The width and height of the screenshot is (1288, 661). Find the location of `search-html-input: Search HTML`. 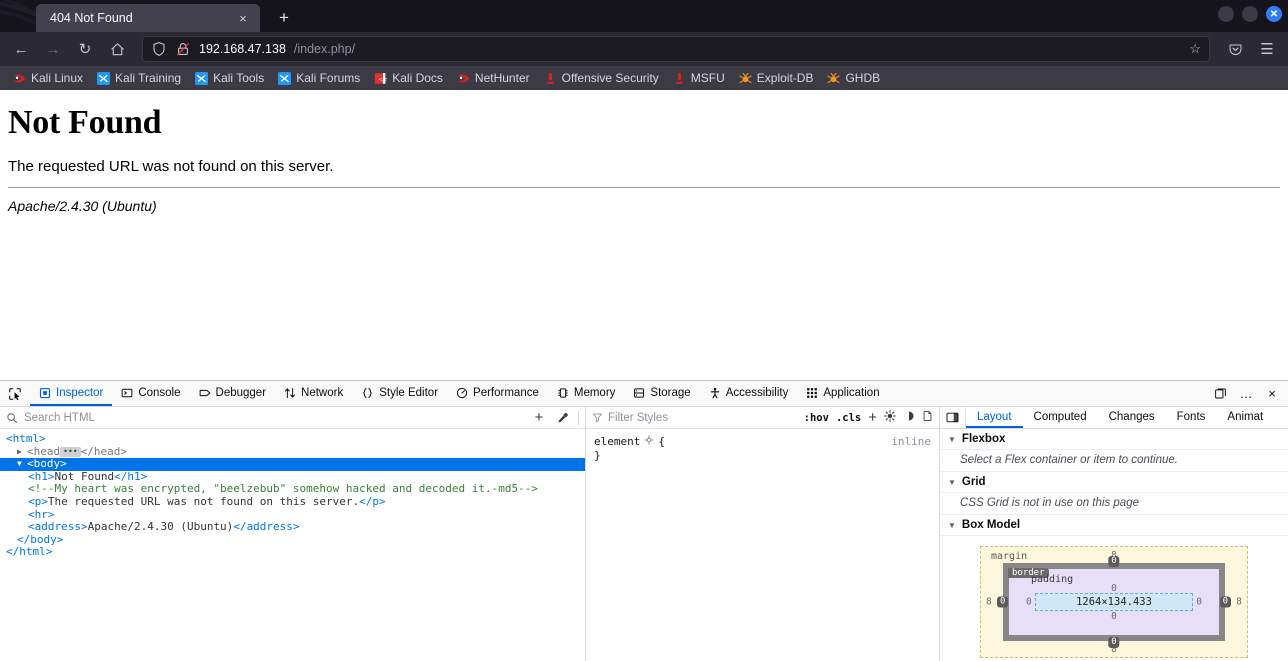

search-html-input: Search HTML is located at coordinates (274, 418).